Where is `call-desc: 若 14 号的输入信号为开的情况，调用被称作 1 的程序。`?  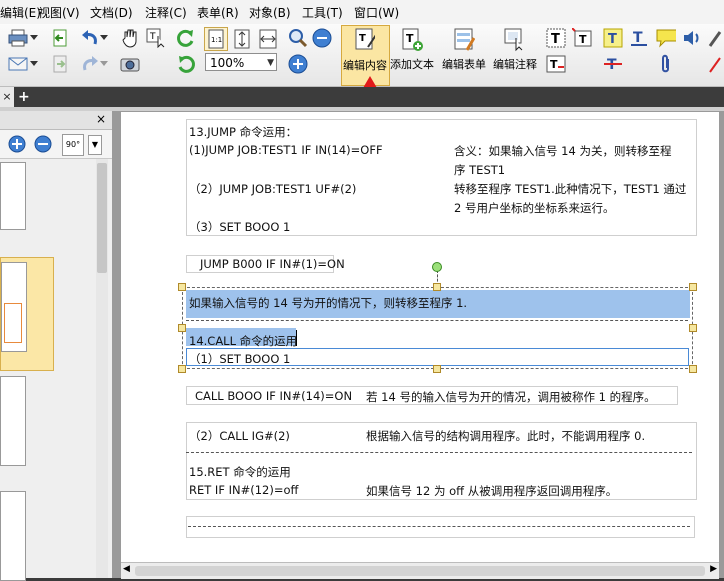
call-desc: 若 14 号的输入信号为开的情况，调用被称作 1 的程序。 is located at coordinates (511, 397).